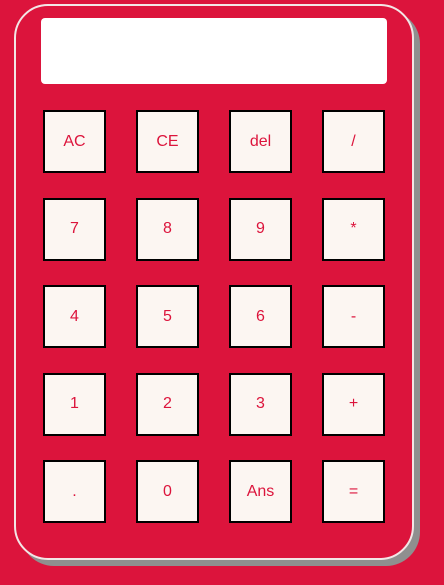 The height and width of the screenshot is (585, 444). What do you see at coordinates (74, 229) in the screenshot?
I see `key-7-button: 7` at bounding box center [74, 229].